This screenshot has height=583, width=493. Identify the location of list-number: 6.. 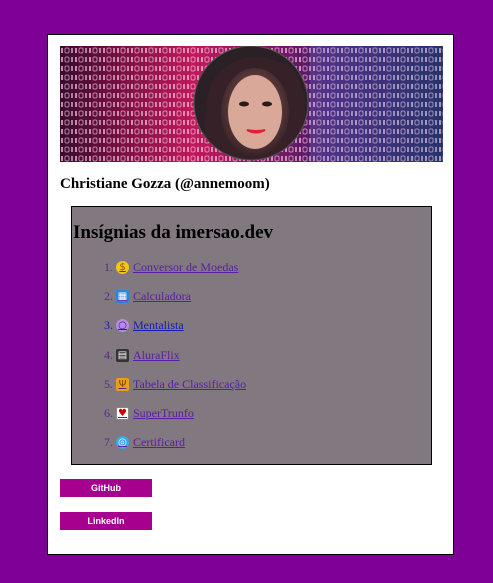
(108, 412).